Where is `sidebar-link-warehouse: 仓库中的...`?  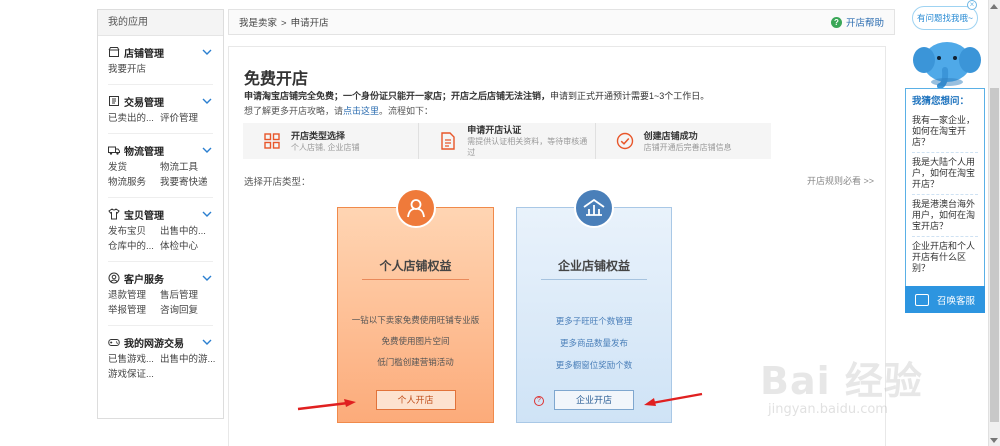 sidebar-link-warehouse: 仓库中的... is located at coordinates (134, 246).